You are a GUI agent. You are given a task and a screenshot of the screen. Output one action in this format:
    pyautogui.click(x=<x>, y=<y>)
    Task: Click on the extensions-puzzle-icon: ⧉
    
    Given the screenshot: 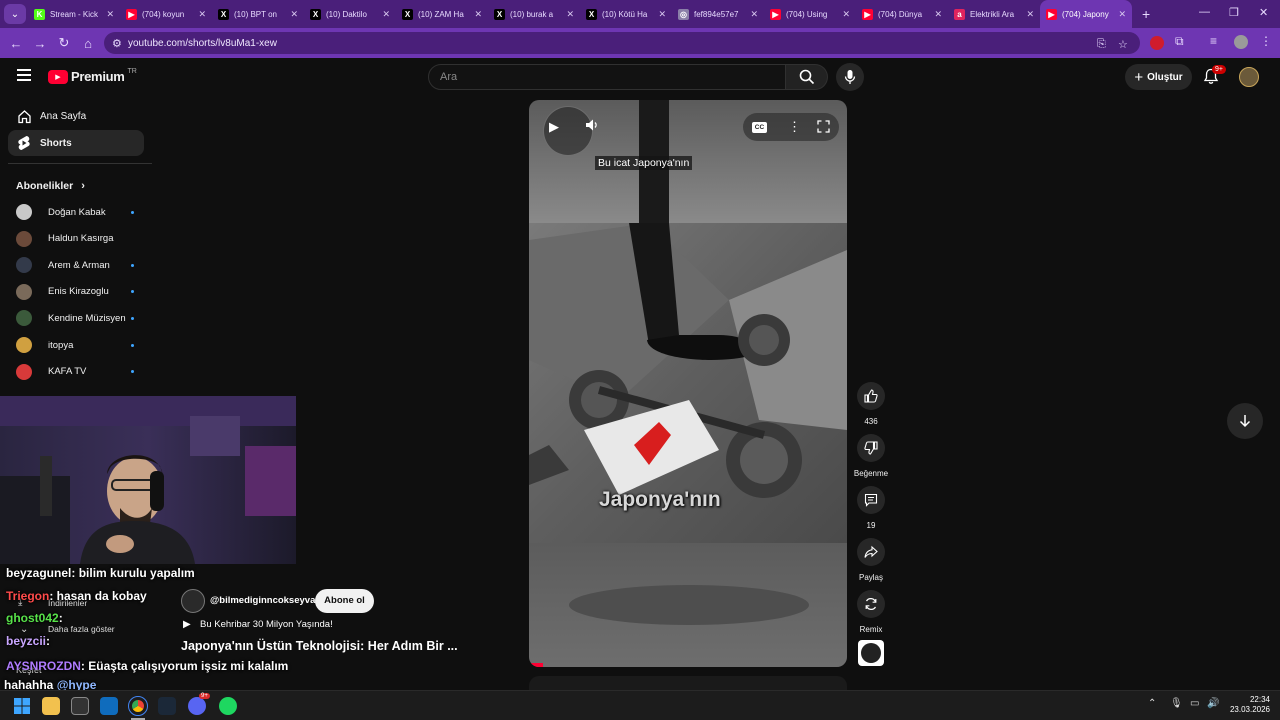 What is the action you would take?
    pyautogui.click(x=1179, y=41)
    